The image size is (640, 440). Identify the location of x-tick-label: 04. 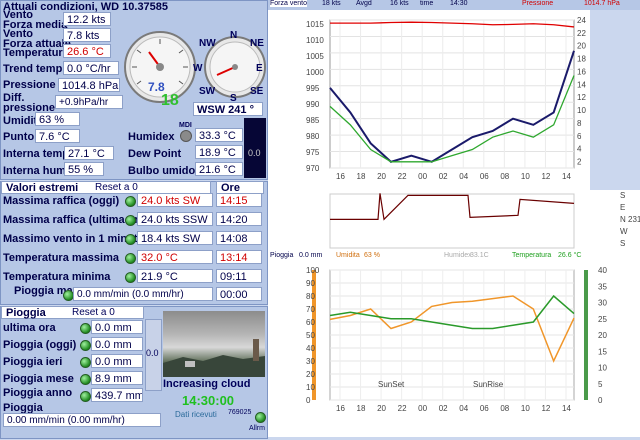
(463, 176).